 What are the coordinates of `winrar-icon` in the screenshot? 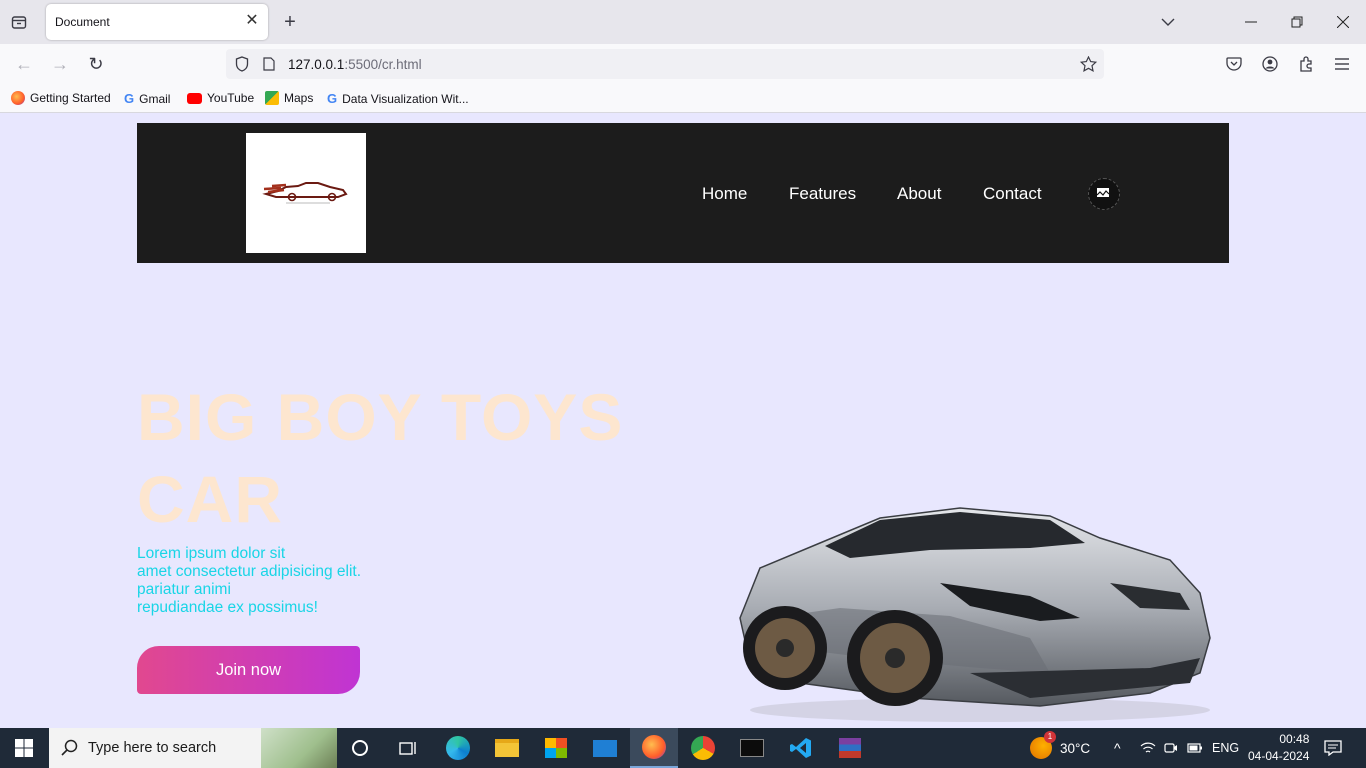 It's located at (850, 748).